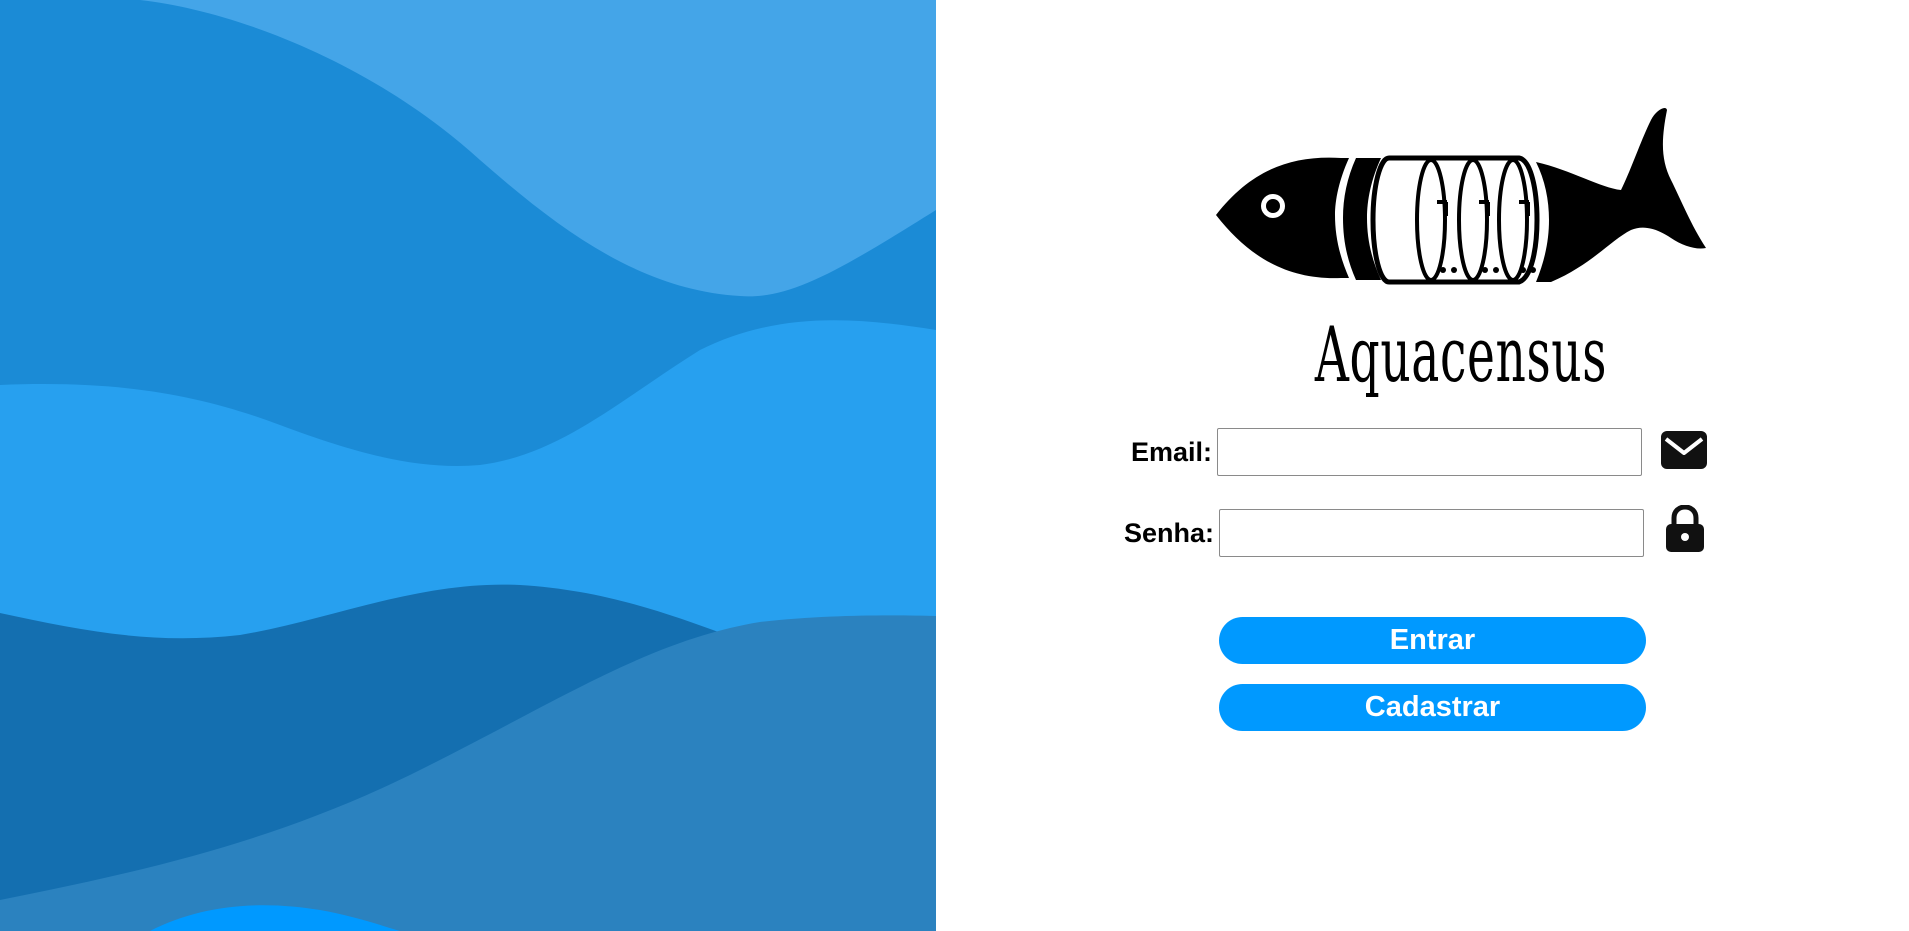 This screenshot has height=931, width=1909. I want to click on brand-name: Aquacensus, so click(1461, 354).